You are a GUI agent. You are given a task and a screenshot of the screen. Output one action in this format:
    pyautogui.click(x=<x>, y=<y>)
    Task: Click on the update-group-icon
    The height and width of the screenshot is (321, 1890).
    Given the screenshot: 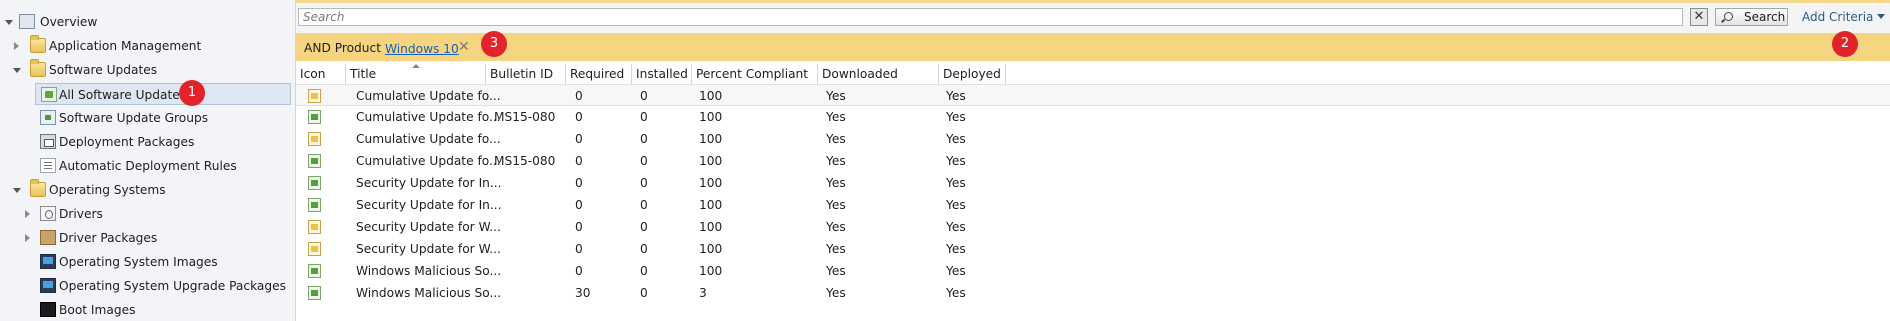 What is the action you would take?
    pyautogui.click(x=48, y=117)
    